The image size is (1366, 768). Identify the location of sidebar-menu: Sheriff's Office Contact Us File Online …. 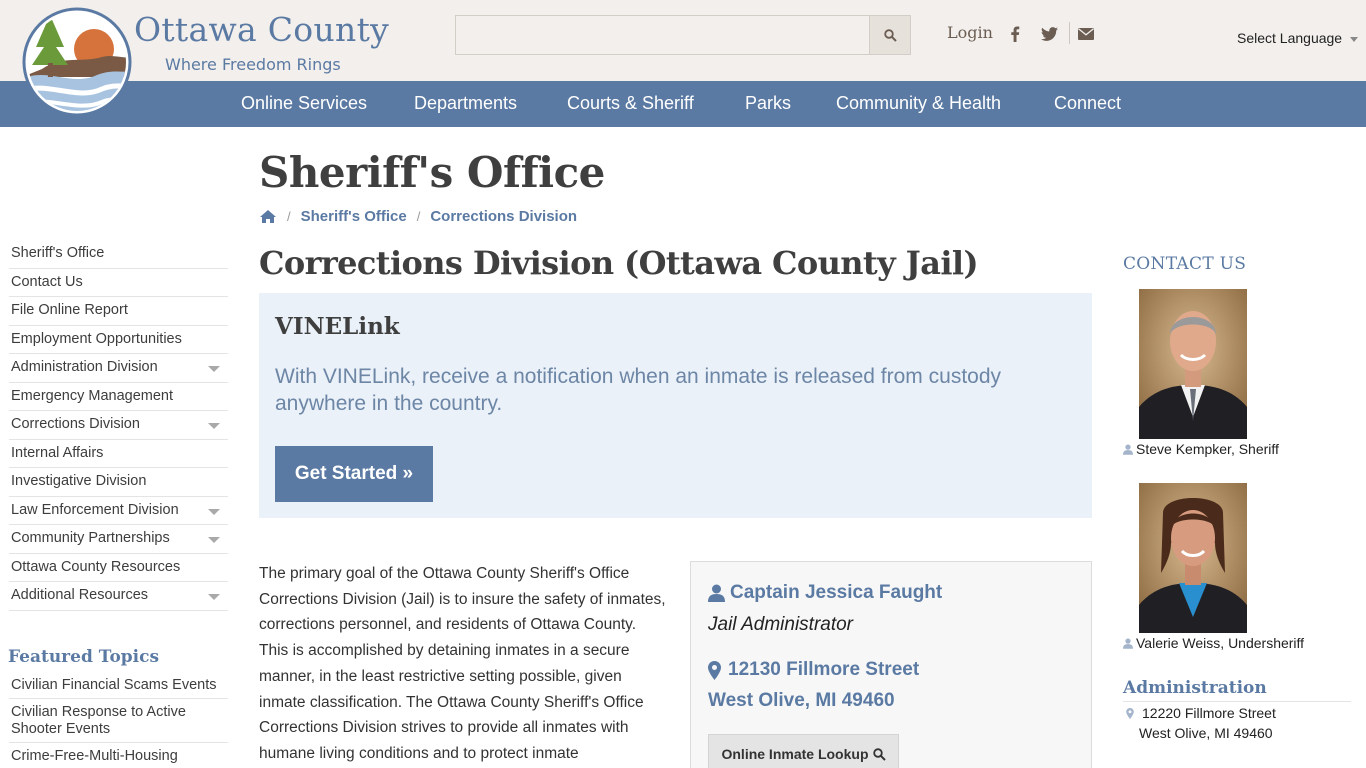
(118, 425).